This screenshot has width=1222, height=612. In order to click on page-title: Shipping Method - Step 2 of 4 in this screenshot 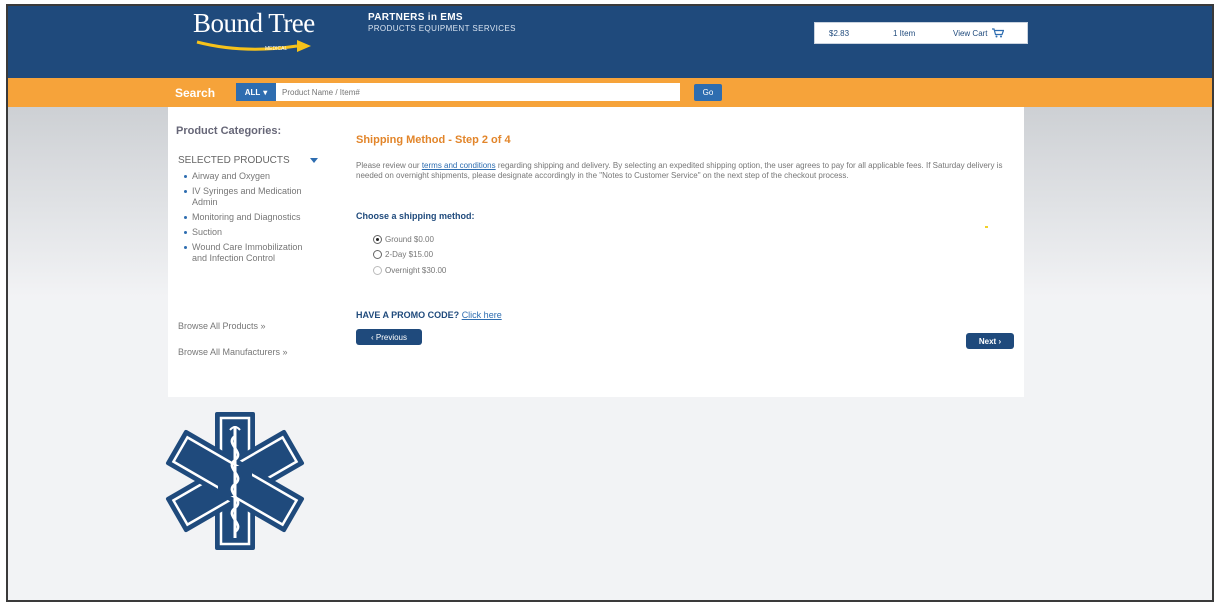, I will do `click(433, 140)`.